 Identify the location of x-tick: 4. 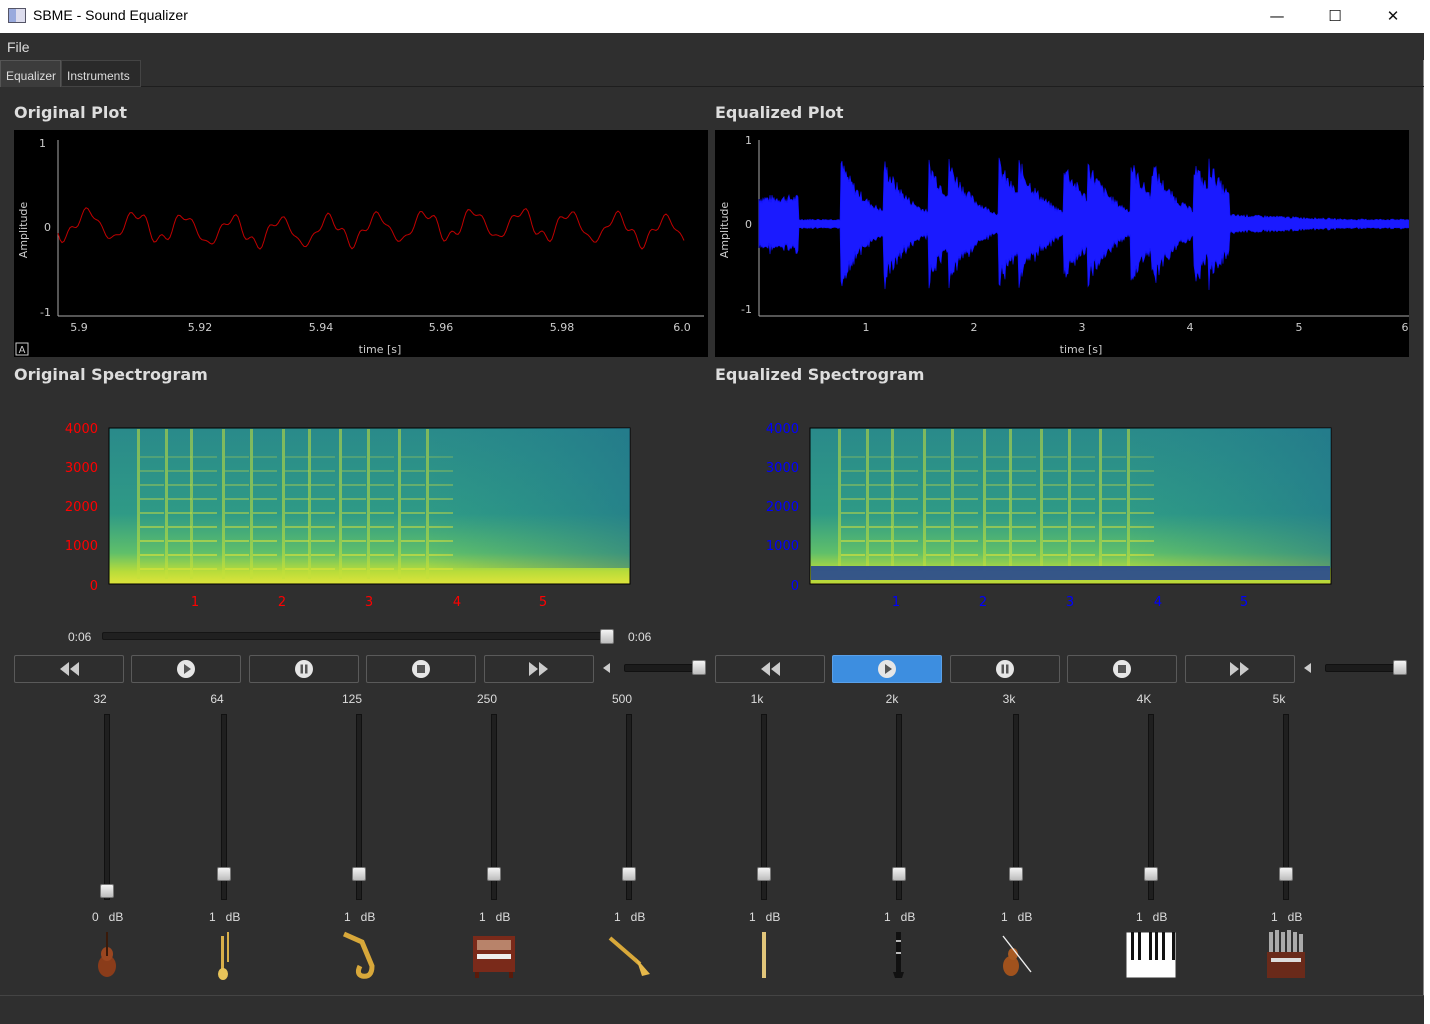
(1190, 327).